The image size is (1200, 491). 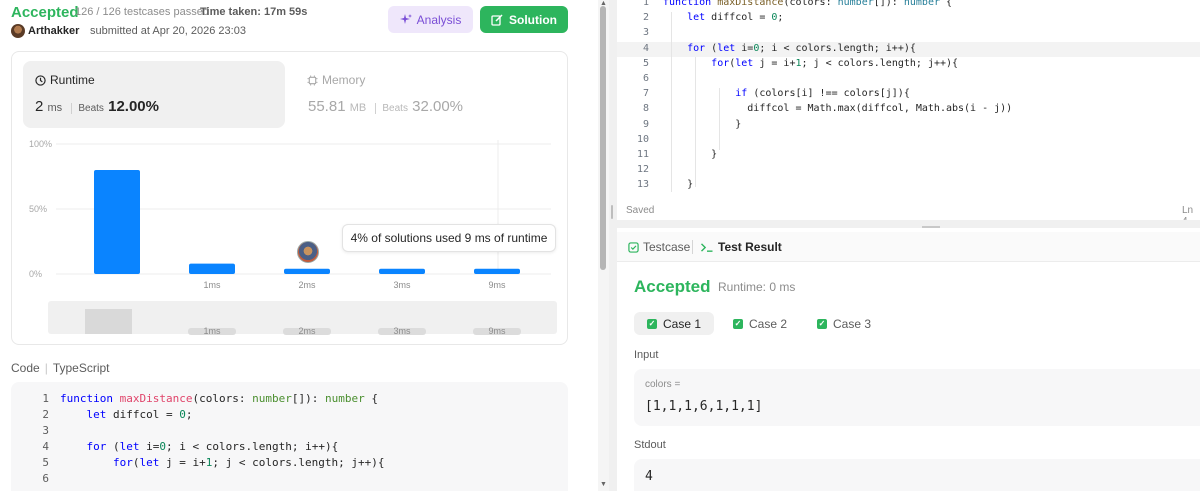 What do you see at coordinates (908, 224) in the screenshot?
I see `editor-console-divider` at bounding box center [908, 224].